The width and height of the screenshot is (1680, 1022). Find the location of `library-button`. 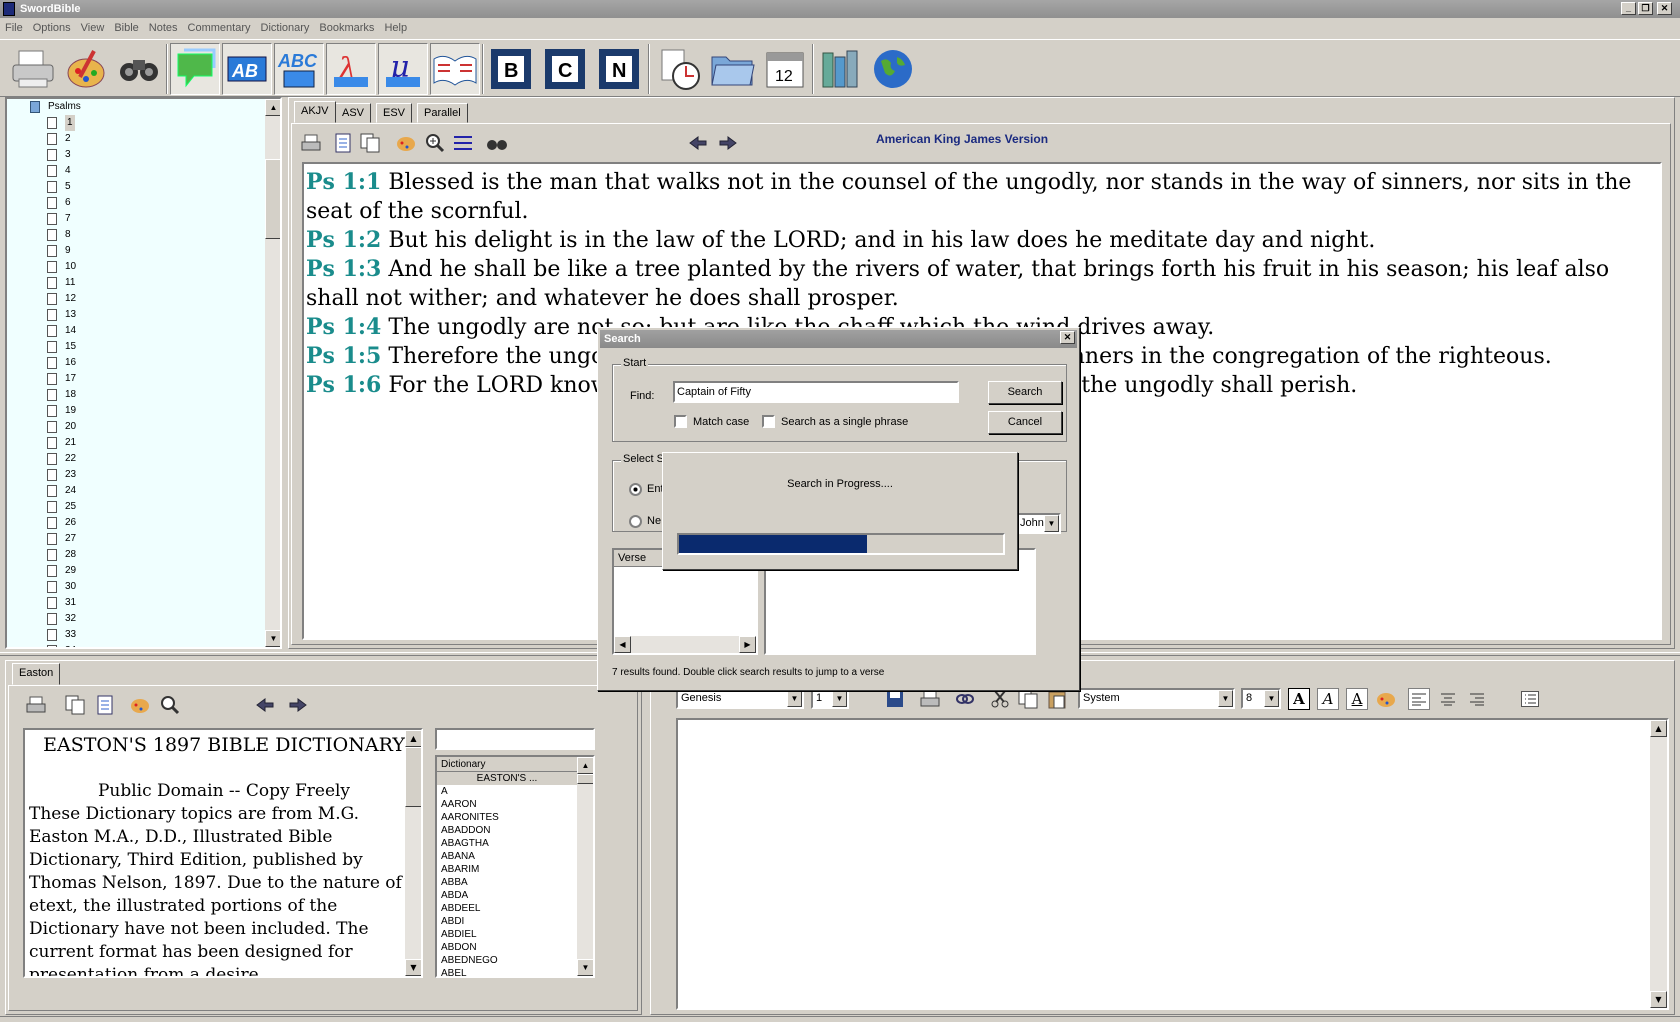

library-button is located at coordinates (841, 69).